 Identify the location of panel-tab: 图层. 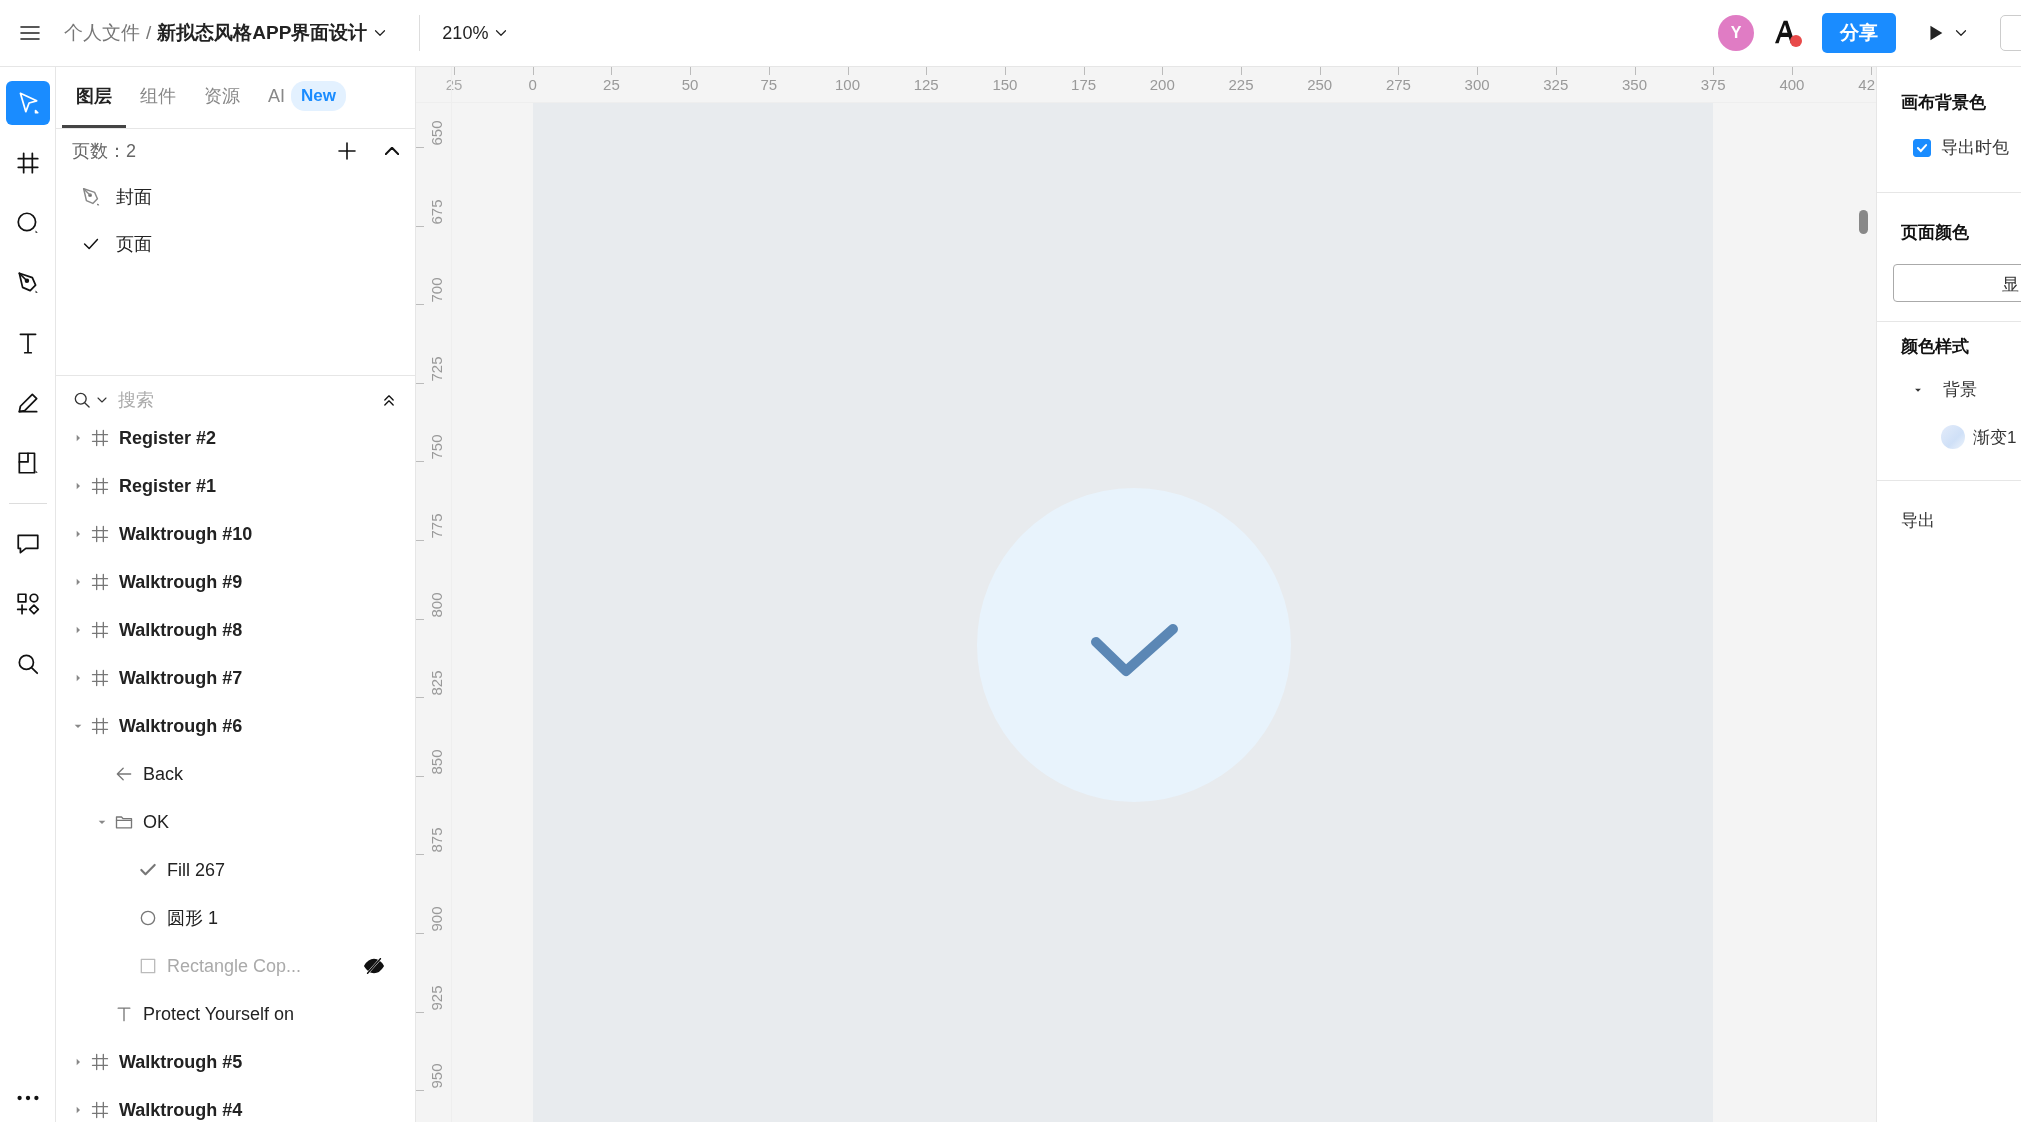
(94, 97).